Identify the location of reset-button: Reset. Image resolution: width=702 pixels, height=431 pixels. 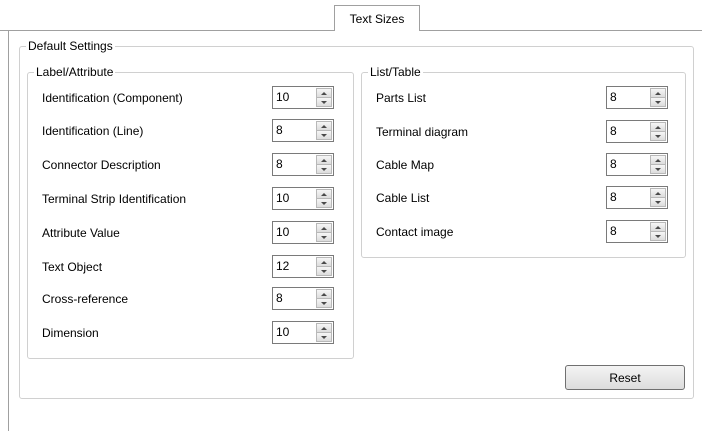
(625, 377).